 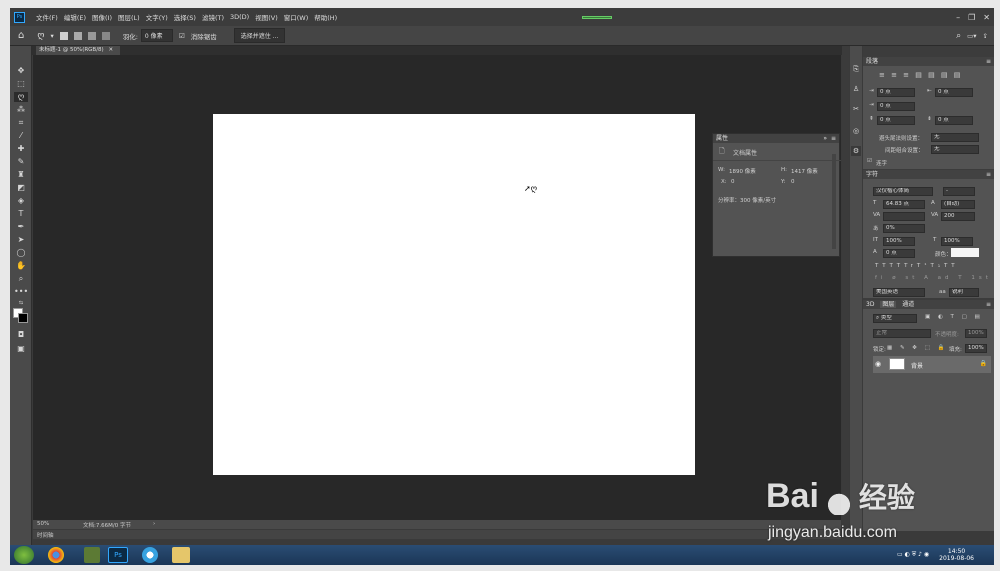 What do you see at coordinates (904, 204) in the screenshot?
I see `font-size-input: 64.83 点` at bounding box center [904, 204].